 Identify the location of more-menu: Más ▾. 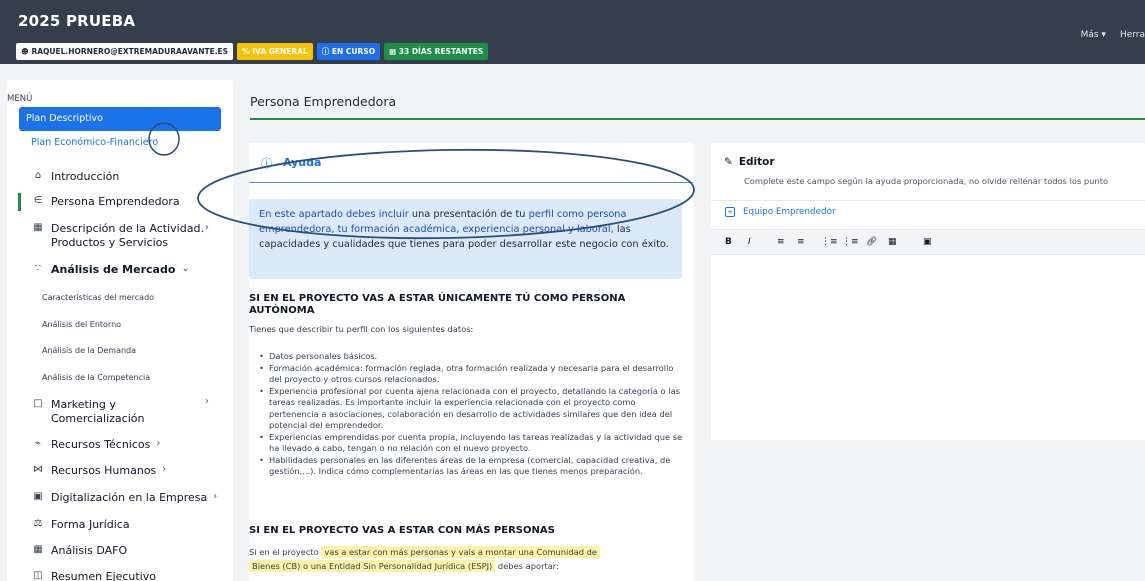
(1093, 35).